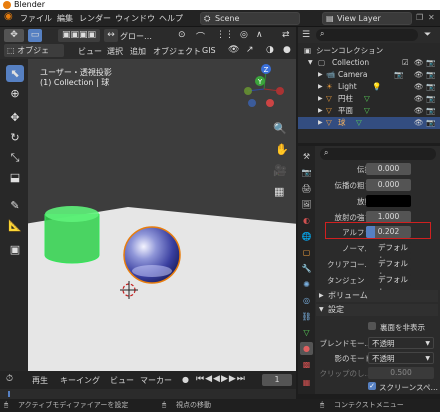  Describe the element at coordinates (367, 18) in the screenshot. I see `view-layer-selector: ▤ View Layer` at that location.